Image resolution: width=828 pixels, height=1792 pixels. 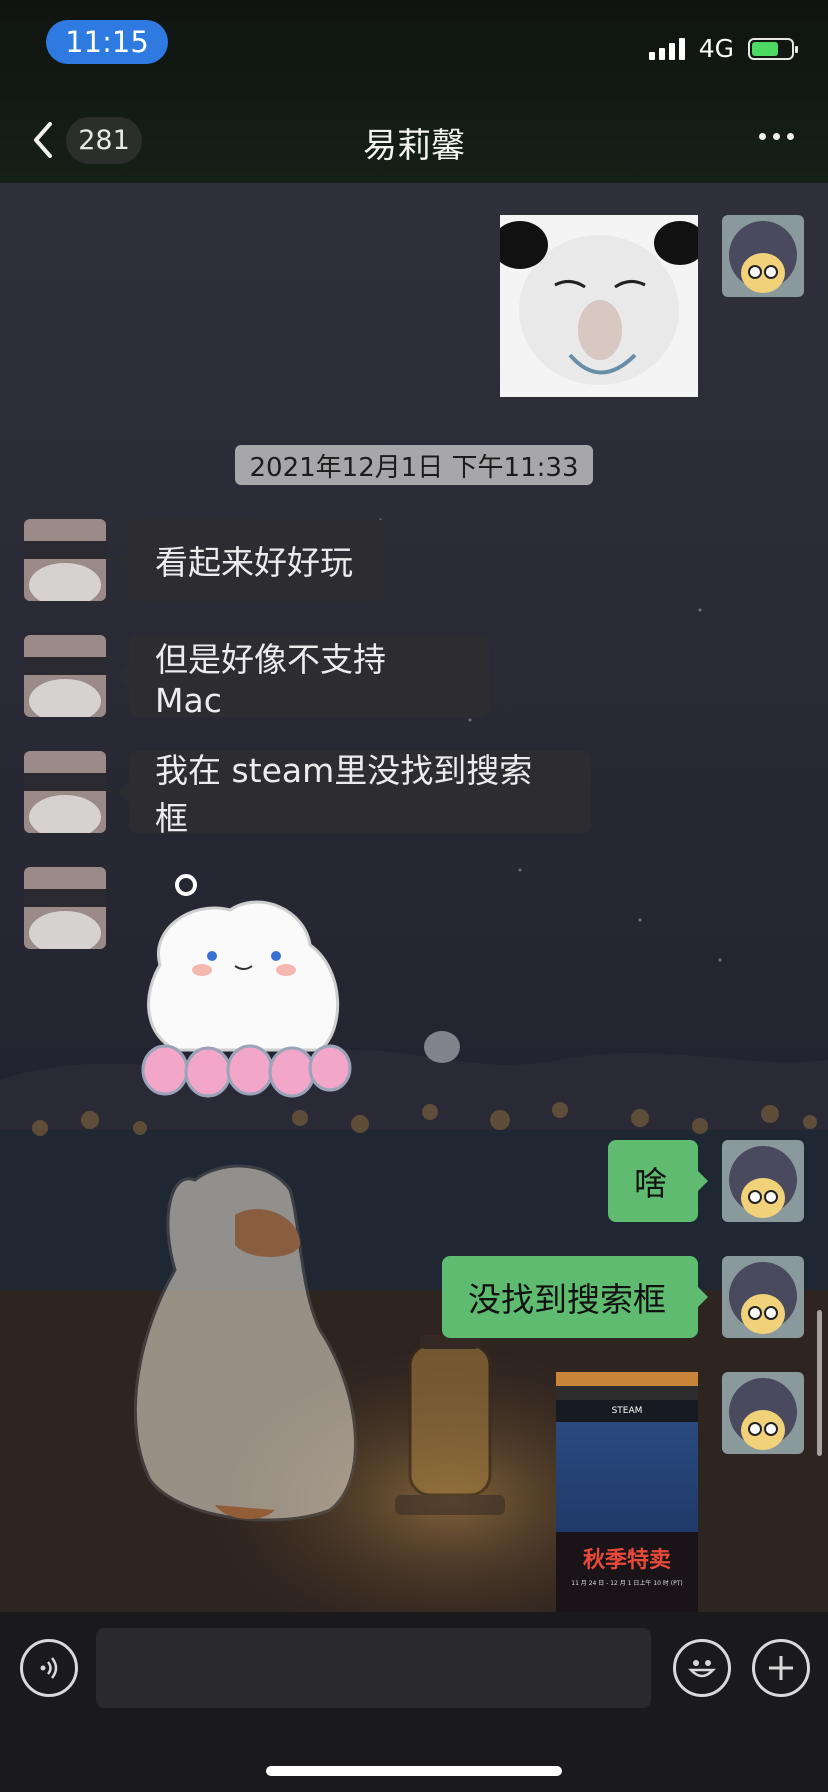 What do you see at coordinates (626, 1560) in the screenshot?
I see `promo-title: 秋季特卖` at bounding box center [626, 1560].